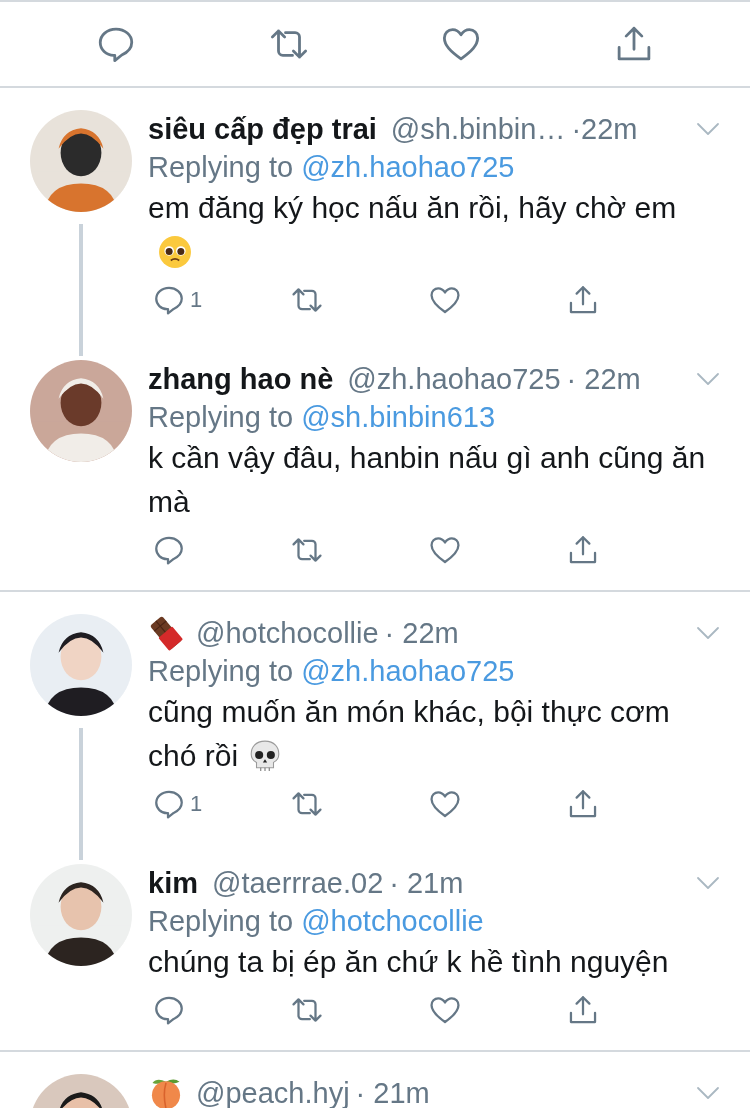  Describe the element at coordinates (173, 883) in the screenshot. I see `display-name: kim` at that location.